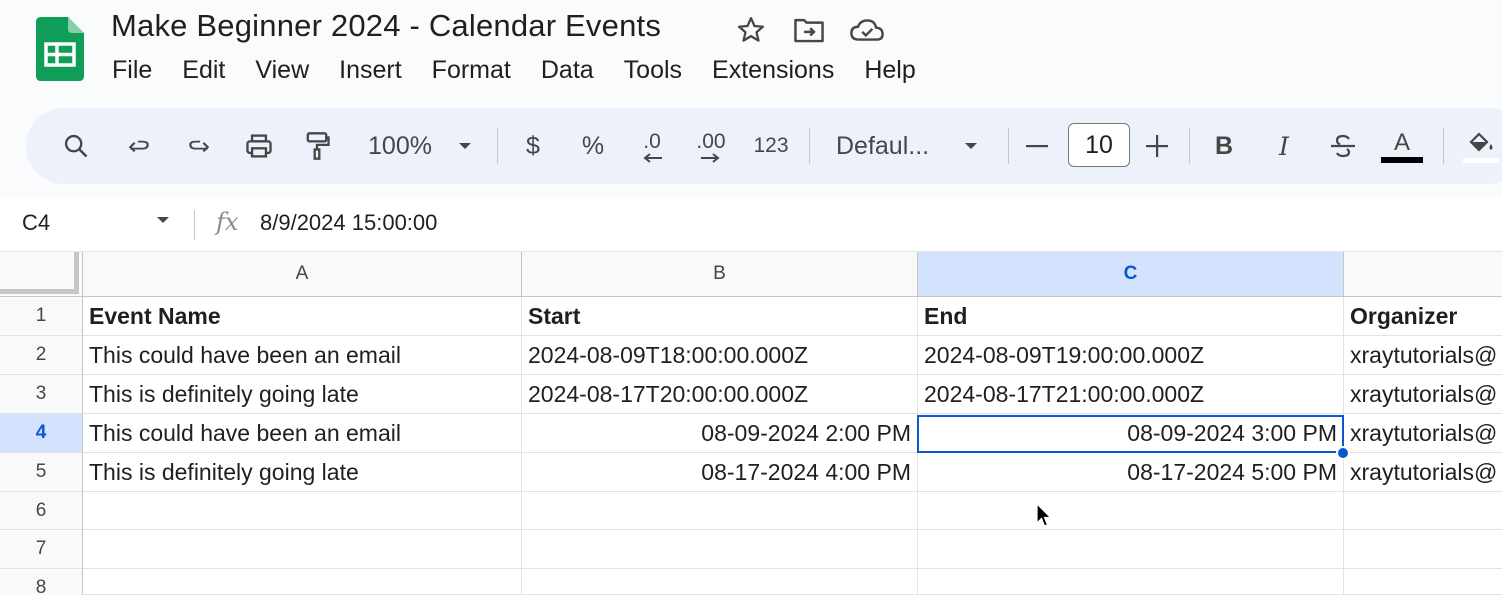 This screenshot has width=1502, height=595. Describe the element at coordinates (1131, 582) in the screenshot. I see `cell-c8` at that location.